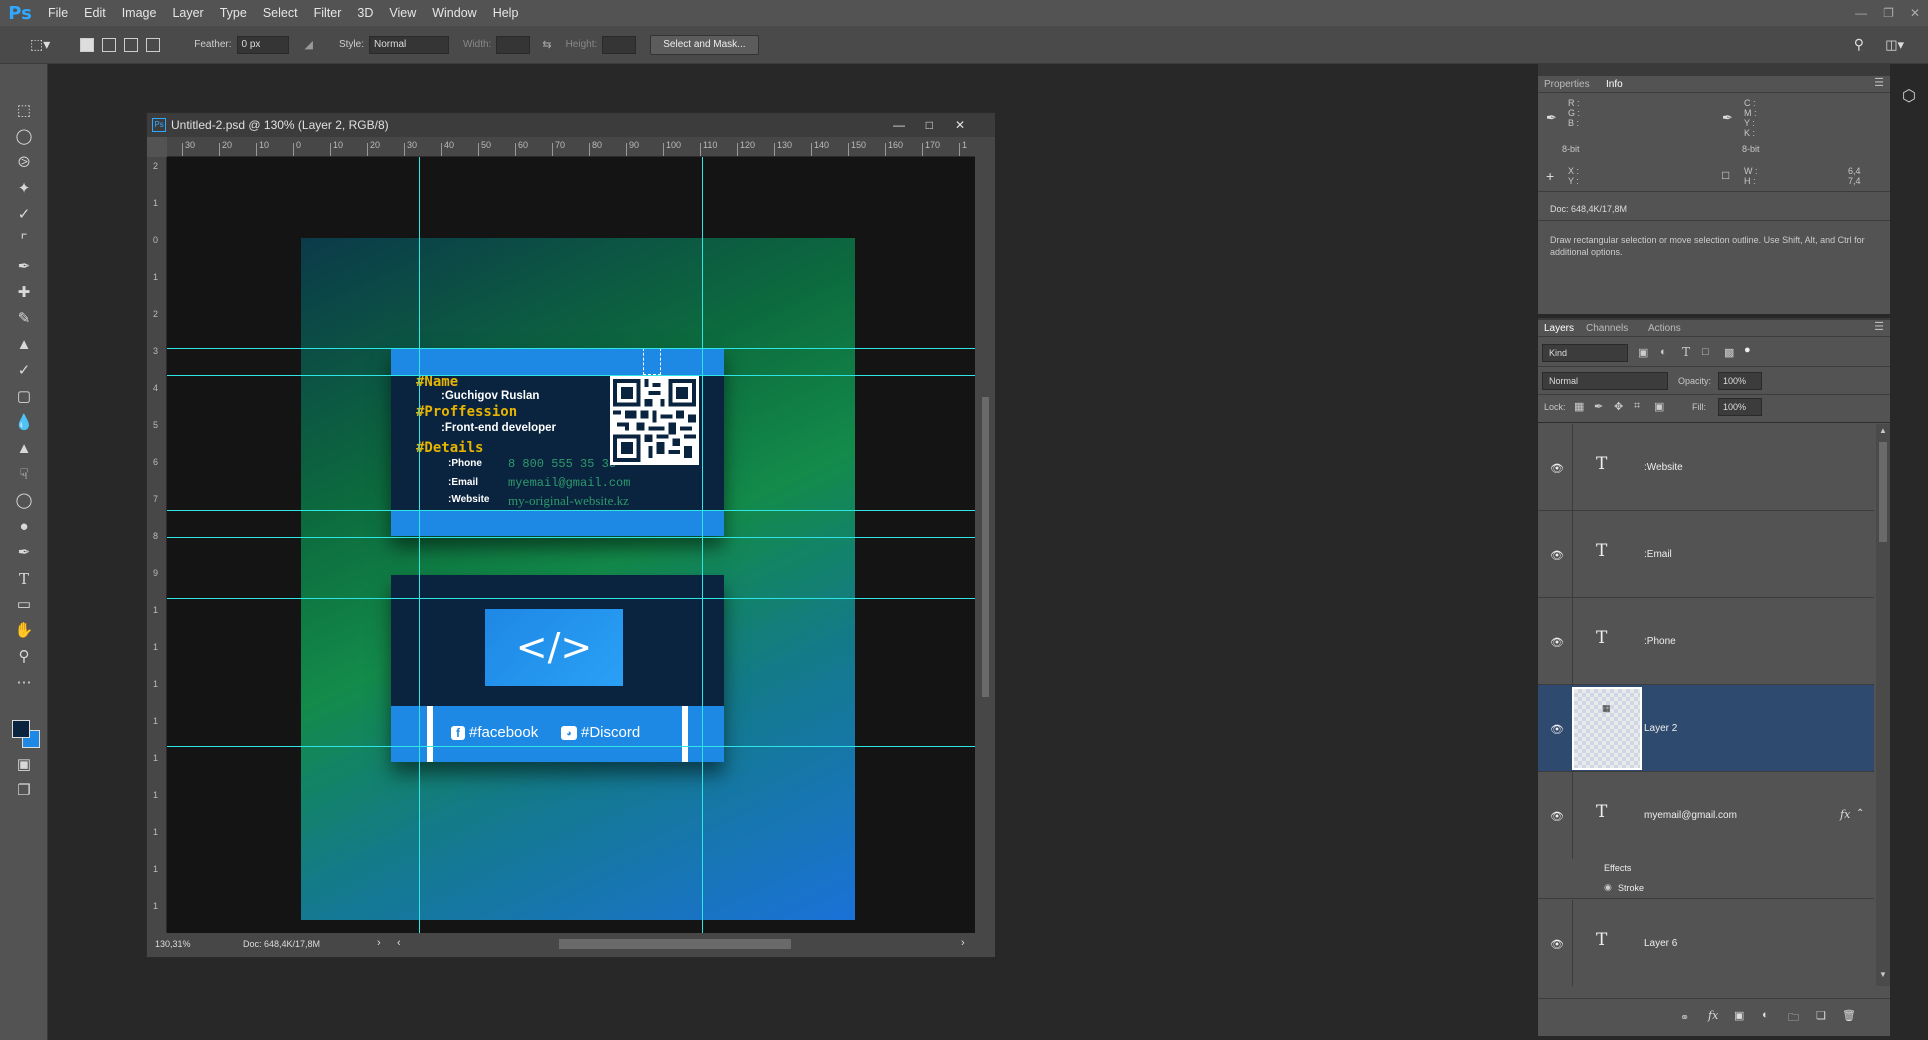 The height and width of the screenshot is (1040, 1928). What do you see at coordinates (24, 527) in the screenshot?
I see `sponge-icon: ●` at bounding box center [24, 527].